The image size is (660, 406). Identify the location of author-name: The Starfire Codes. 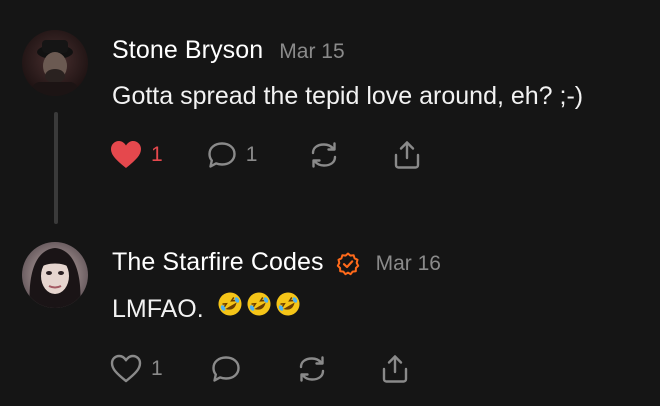
(218, 262).